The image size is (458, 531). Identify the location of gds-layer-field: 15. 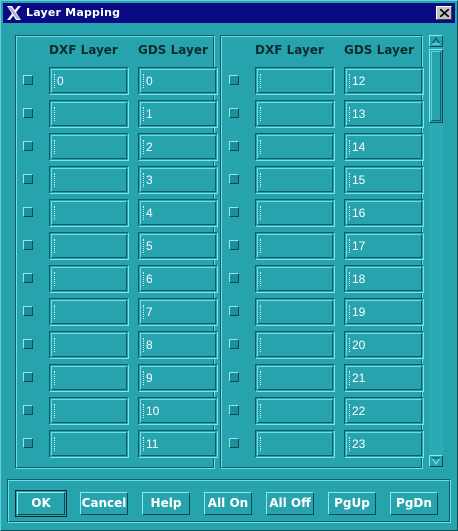
(384, 180).